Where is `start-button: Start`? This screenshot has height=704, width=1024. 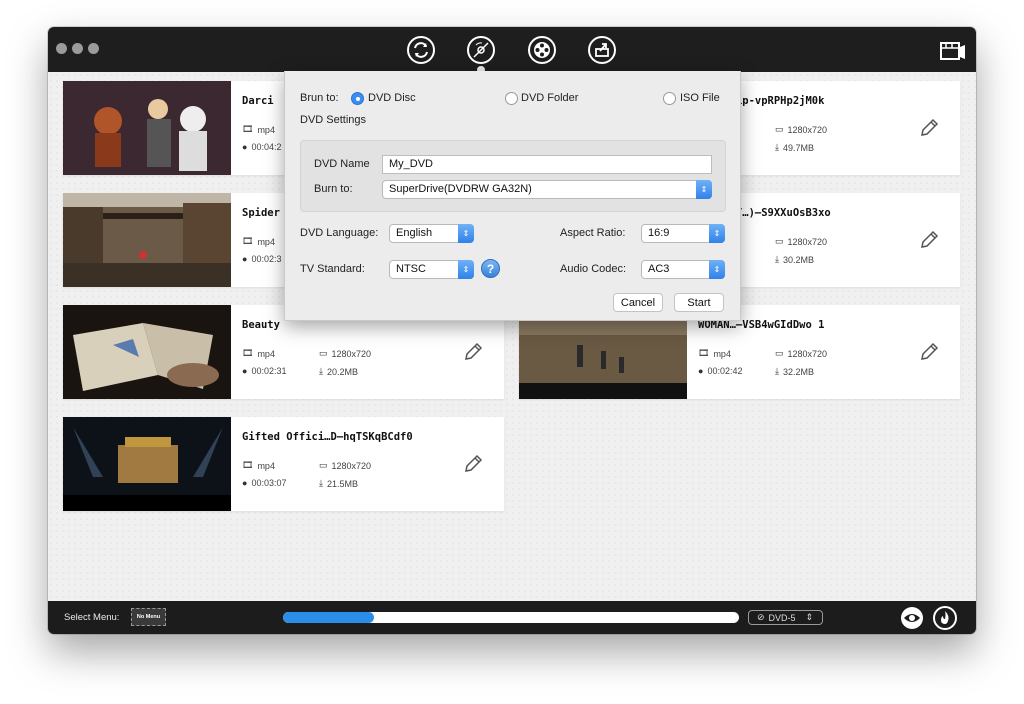 start-button: Start is located at coordinates (699, 302).